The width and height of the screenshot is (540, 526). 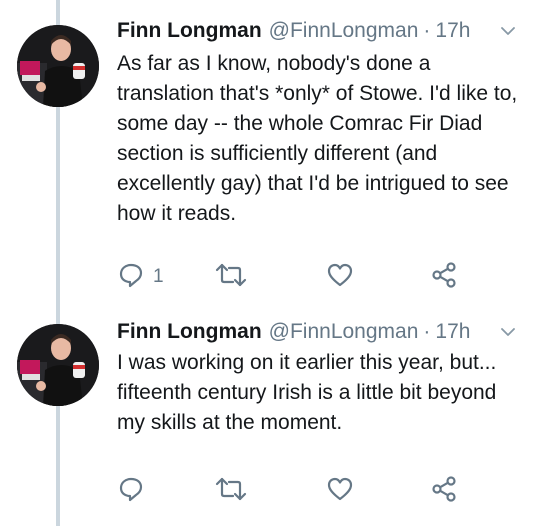 I want to click on reply-button, so click(x=135, y=491).